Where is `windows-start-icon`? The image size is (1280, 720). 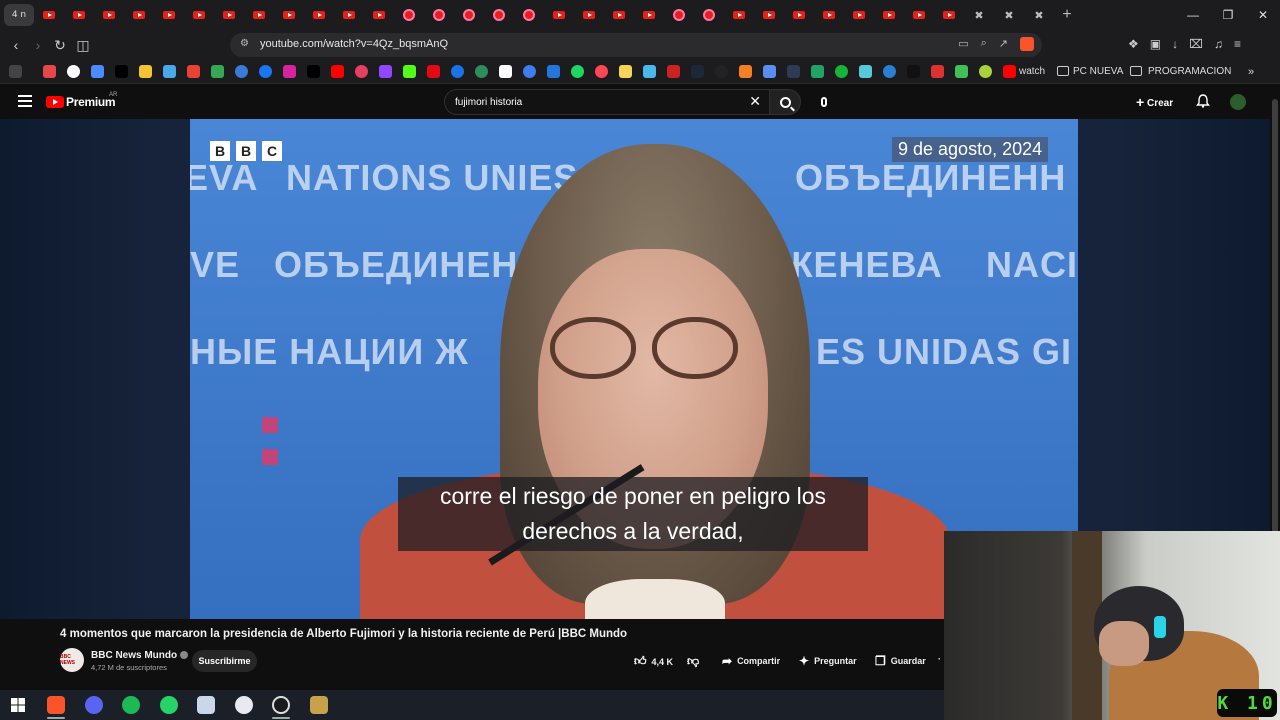
windows-start-icon is located at coordinates (18, 705).